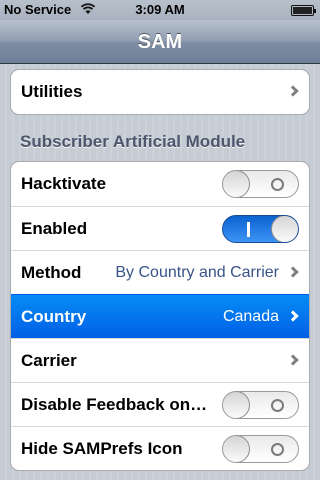  What do you see at coordinates (260, 449) in the screenshot?
I see `hide-samprefs-switch` at bounding box center [260, 449].